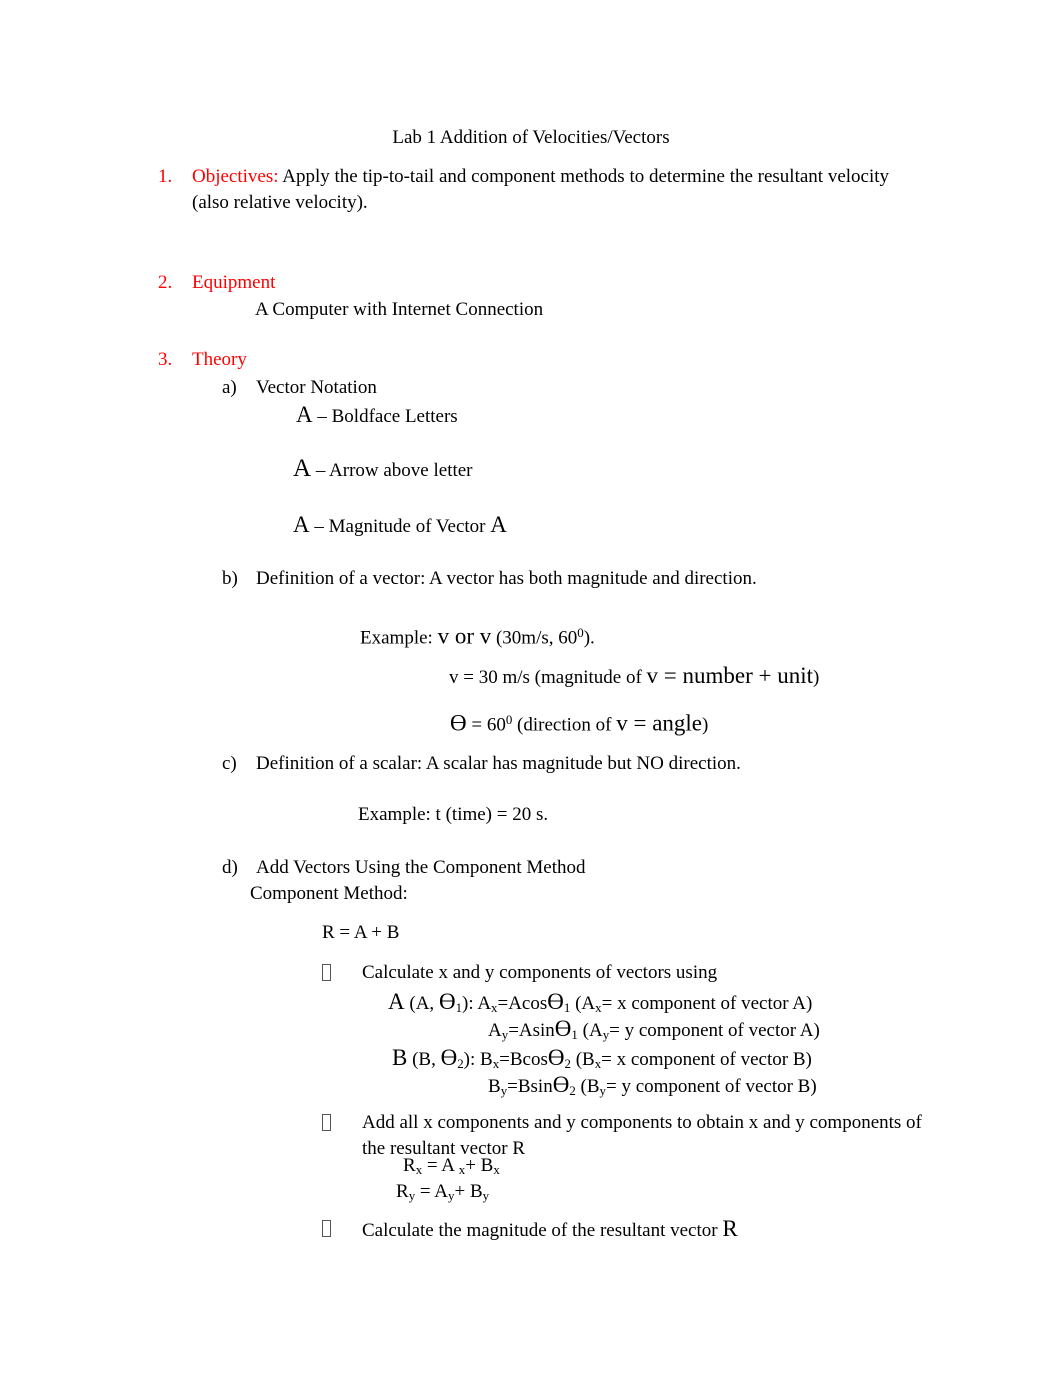 The image size is (1062, 1377). I want to click on direction-line: Ɵ = 600 (direction of v = angle), so click(579, 723).